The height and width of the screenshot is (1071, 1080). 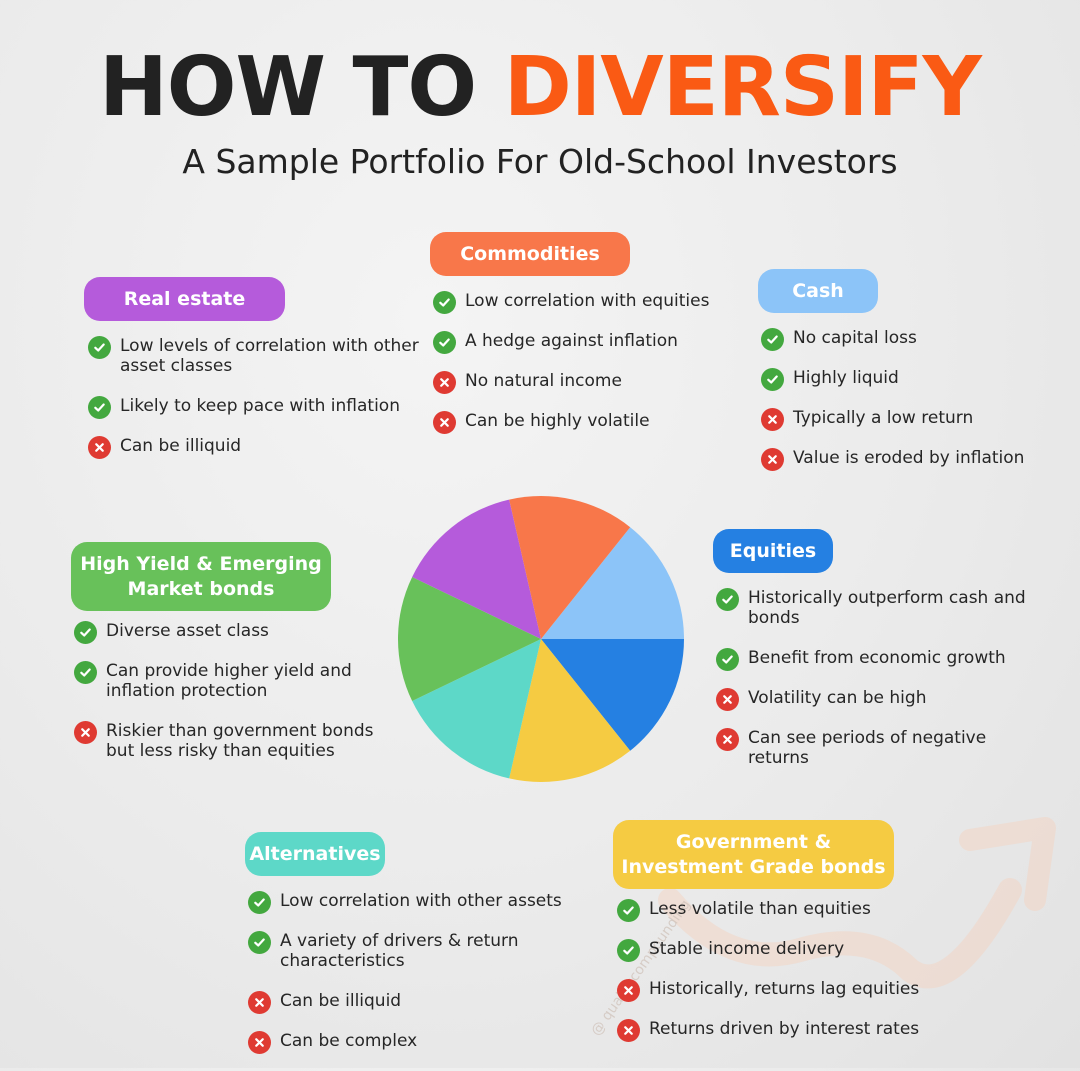 I want to click on cash-pro-item: Highly liquid, so click(x=911, y=379).